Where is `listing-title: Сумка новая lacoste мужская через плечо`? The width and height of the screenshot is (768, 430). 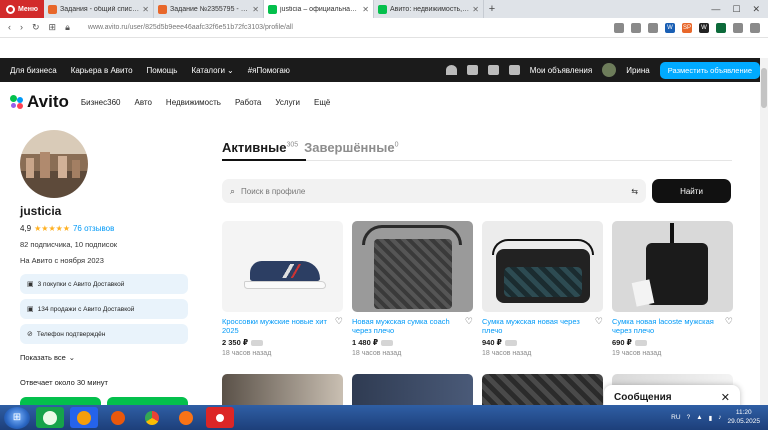
listing-title: Сумка новая lacoste мужская через плечо is located at coordinates (666, 326).